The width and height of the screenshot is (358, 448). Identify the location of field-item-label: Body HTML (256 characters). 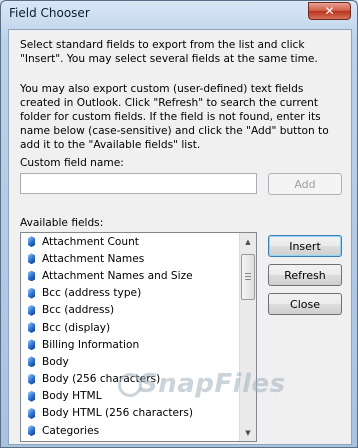
(118, 413).